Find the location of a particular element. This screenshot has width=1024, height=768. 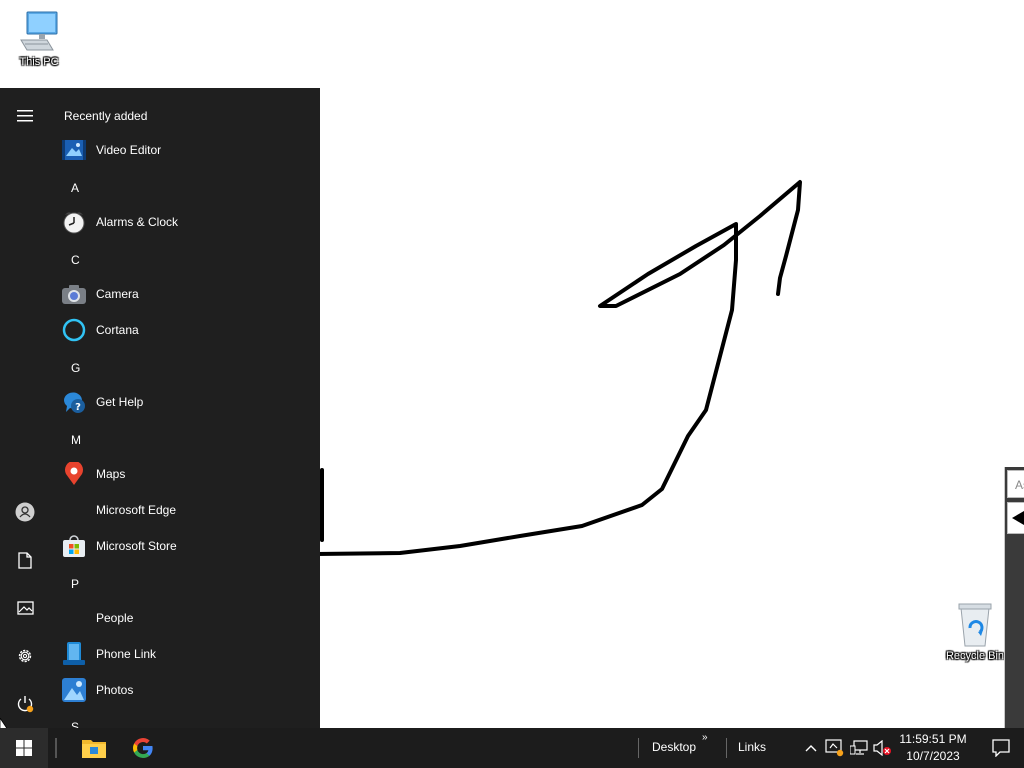

notification-icon is located at coordinates (1001, 748).